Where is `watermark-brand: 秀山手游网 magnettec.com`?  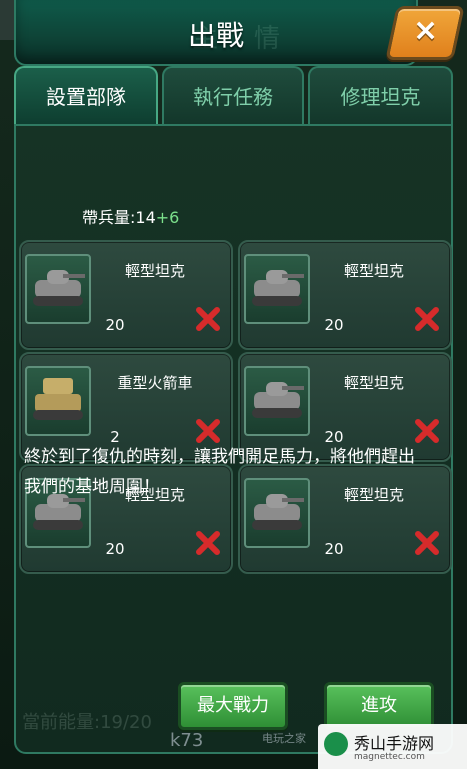 watermark-brand: 秀山手游网 magnettec.com is located at coordinates (392, 746).